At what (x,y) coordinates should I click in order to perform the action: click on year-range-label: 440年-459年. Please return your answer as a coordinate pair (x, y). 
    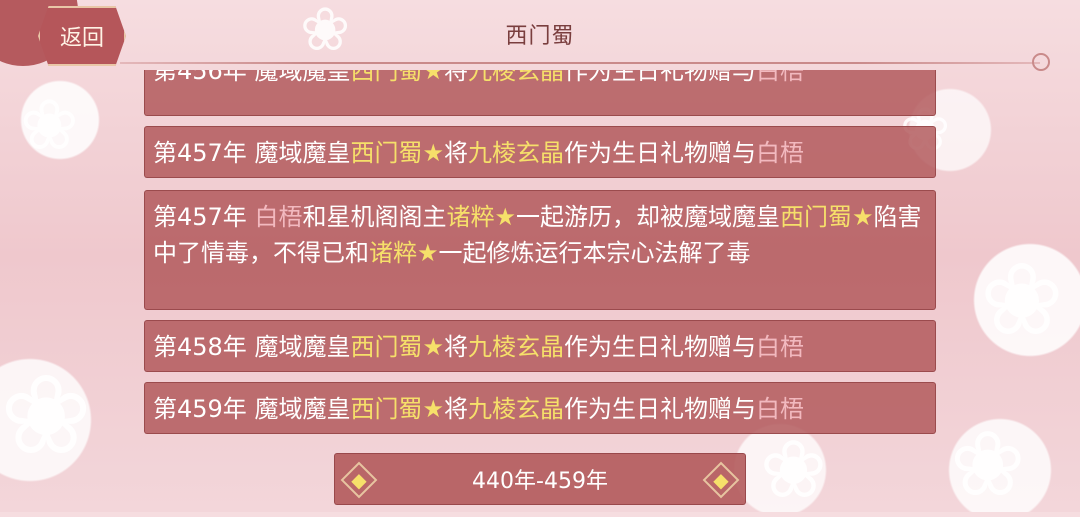
    Looking at the image, I should click on (540, 481).